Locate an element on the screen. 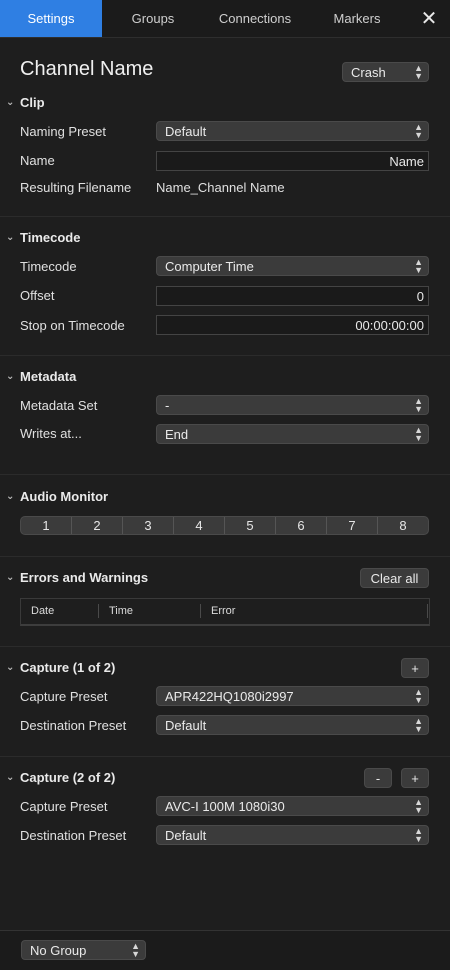 The height and width of the screenshot is (970, 450). timecode-value: Computer Time is located at coordinates (209, 266).